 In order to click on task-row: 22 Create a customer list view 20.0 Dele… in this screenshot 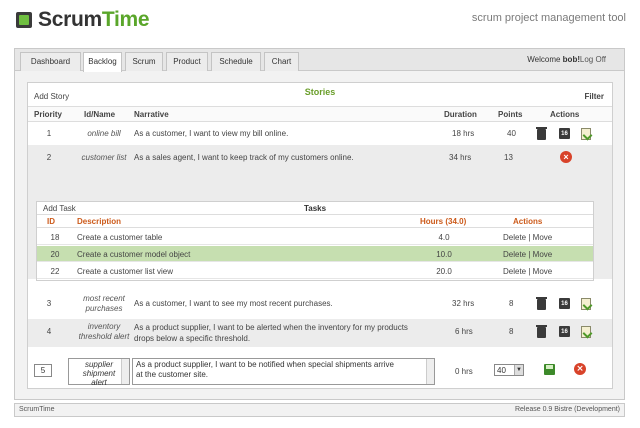, I will do `click(315, 271)`.